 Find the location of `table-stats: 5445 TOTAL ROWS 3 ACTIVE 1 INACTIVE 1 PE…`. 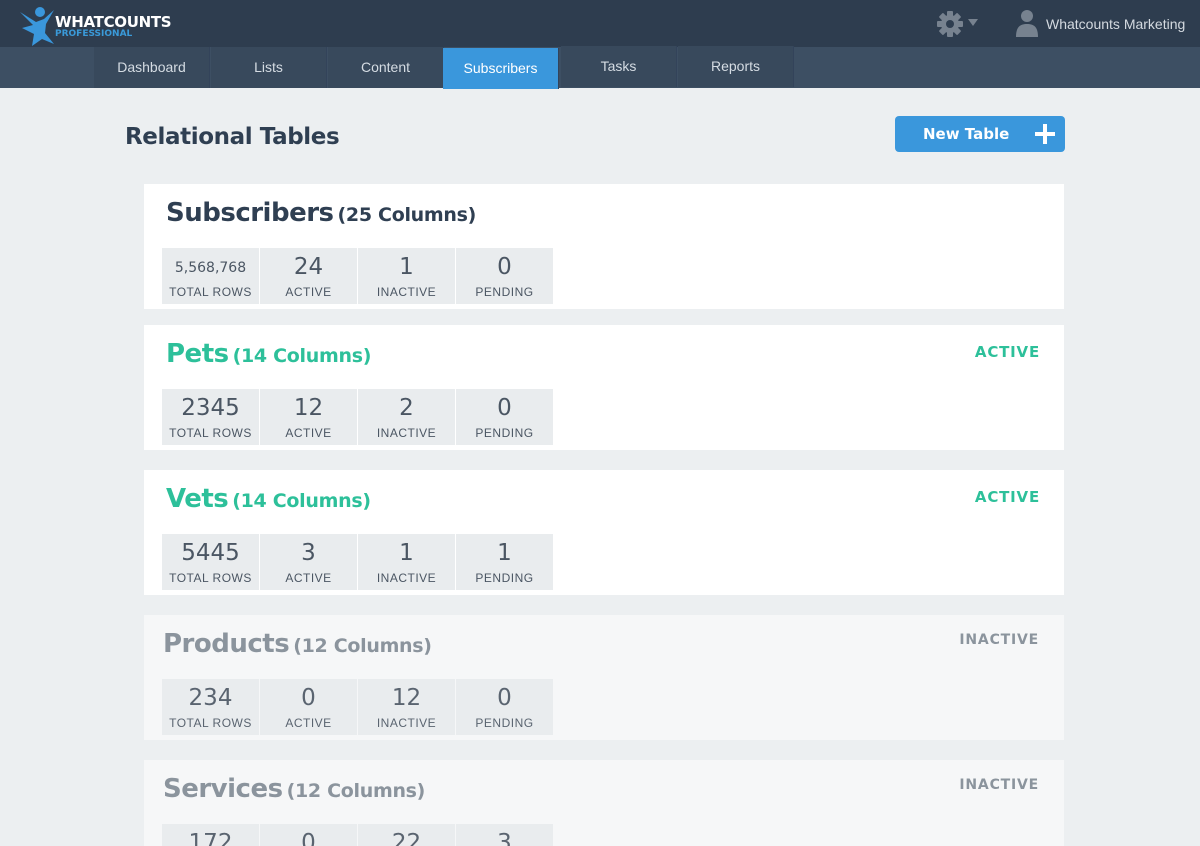

table-stats: 5445 TOTAL ROWS 3 ACTIVE 1 INACTIVE 1 PE… is located at coordinates (358, 562).